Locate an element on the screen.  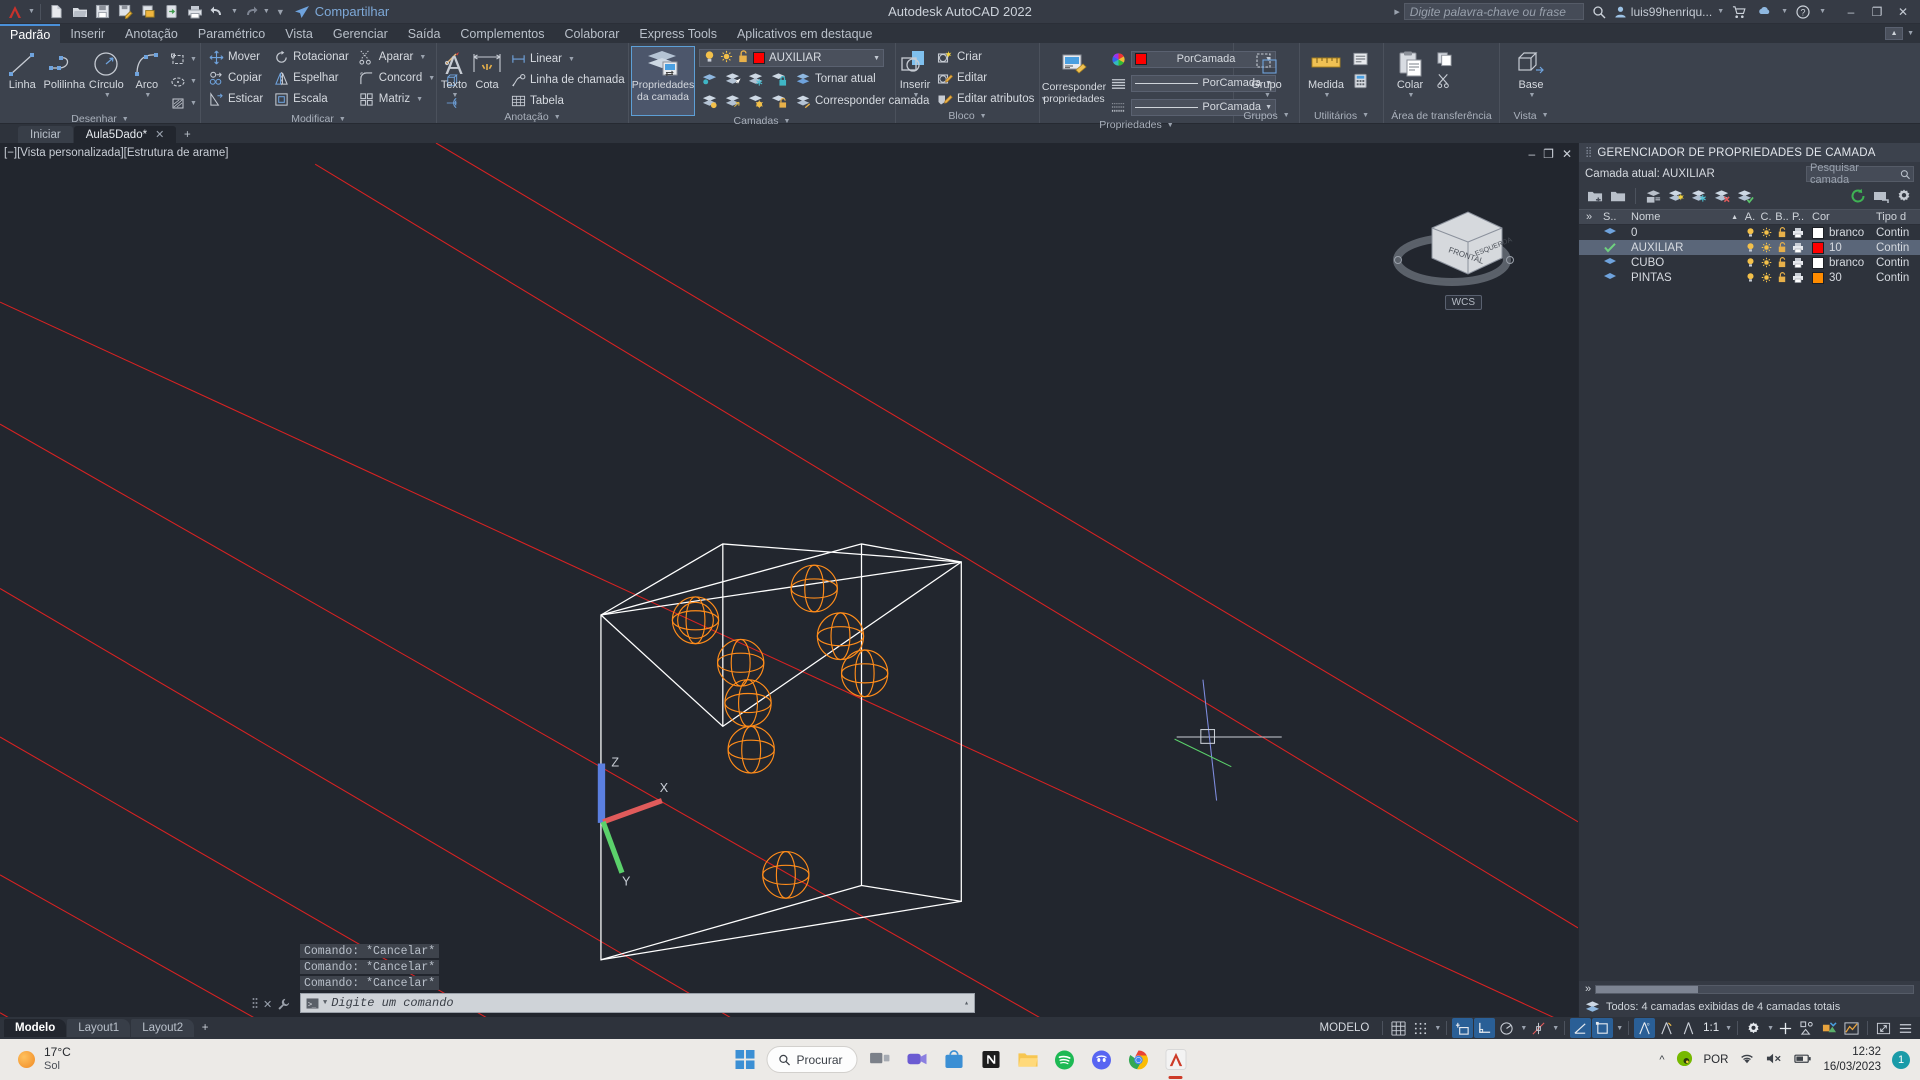
close-button: ✕ is located at coordinates (1903, 12).